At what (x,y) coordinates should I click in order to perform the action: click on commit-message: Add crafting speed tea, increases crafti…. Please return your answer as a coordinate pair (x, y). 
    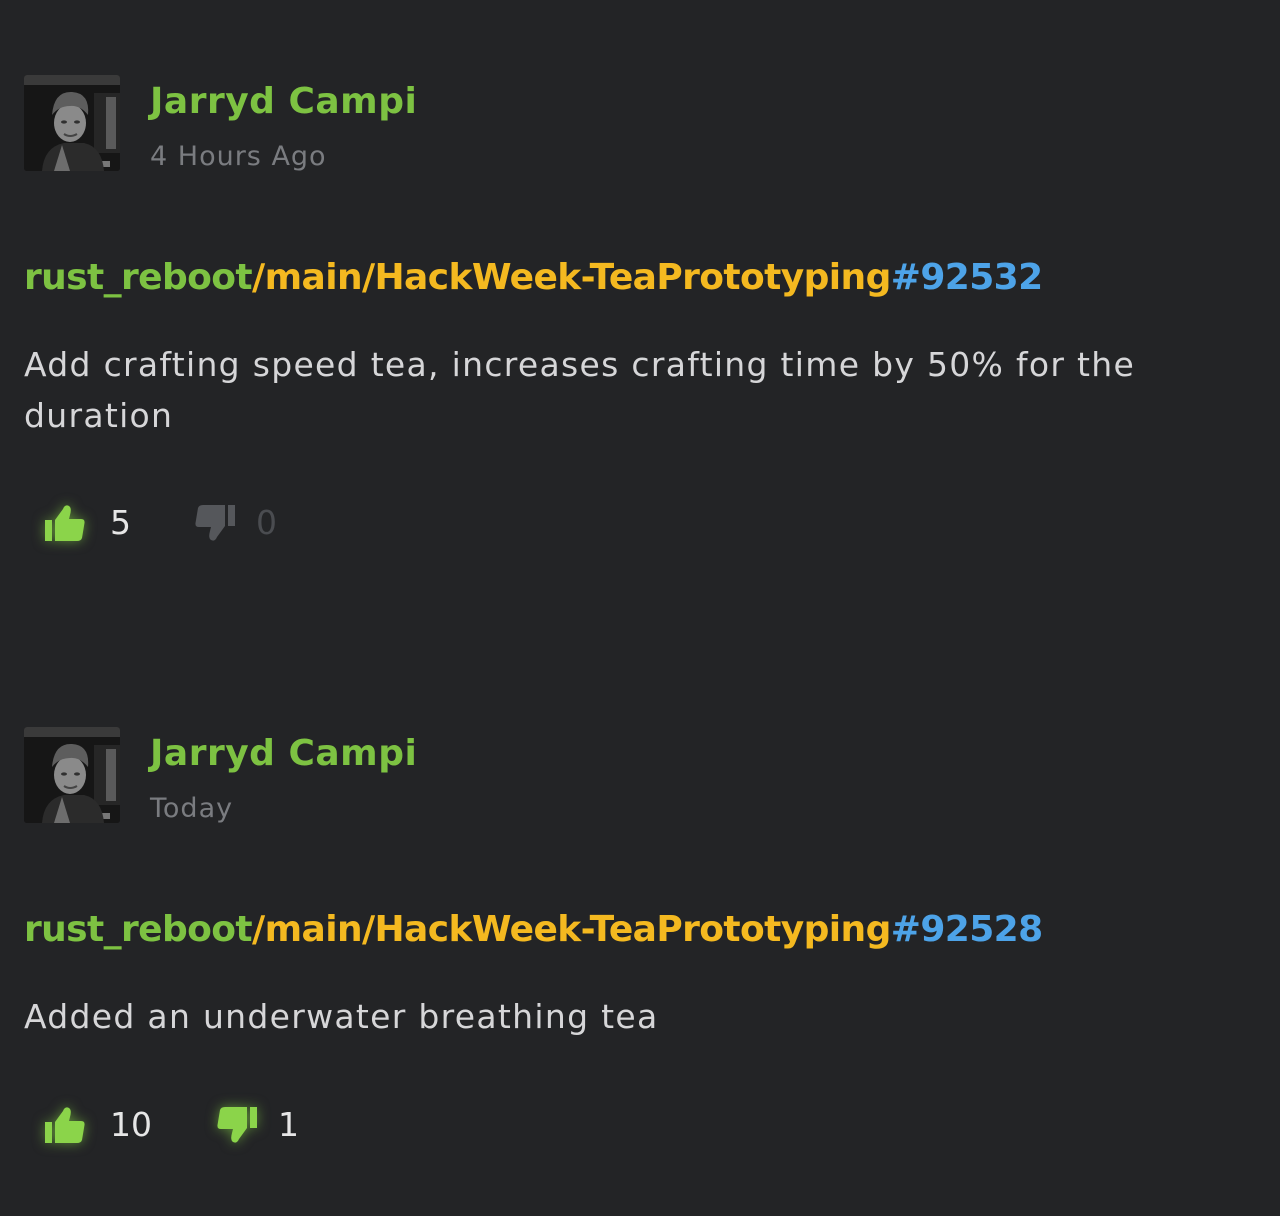
    Looking at the image, I should click on (580, 390).